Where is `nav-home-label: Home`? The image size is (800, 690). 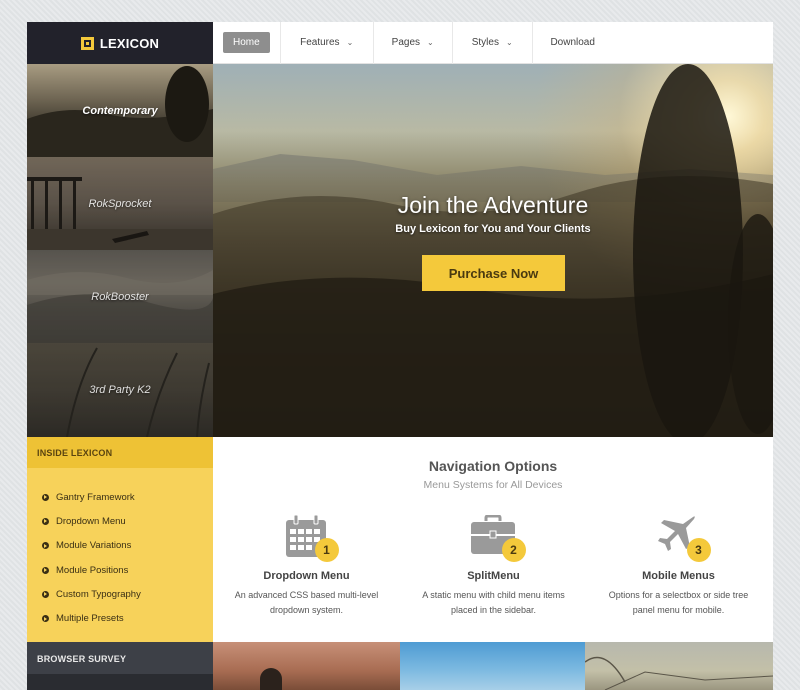 nav-home-label: Home is located at coordinates (246, 42).